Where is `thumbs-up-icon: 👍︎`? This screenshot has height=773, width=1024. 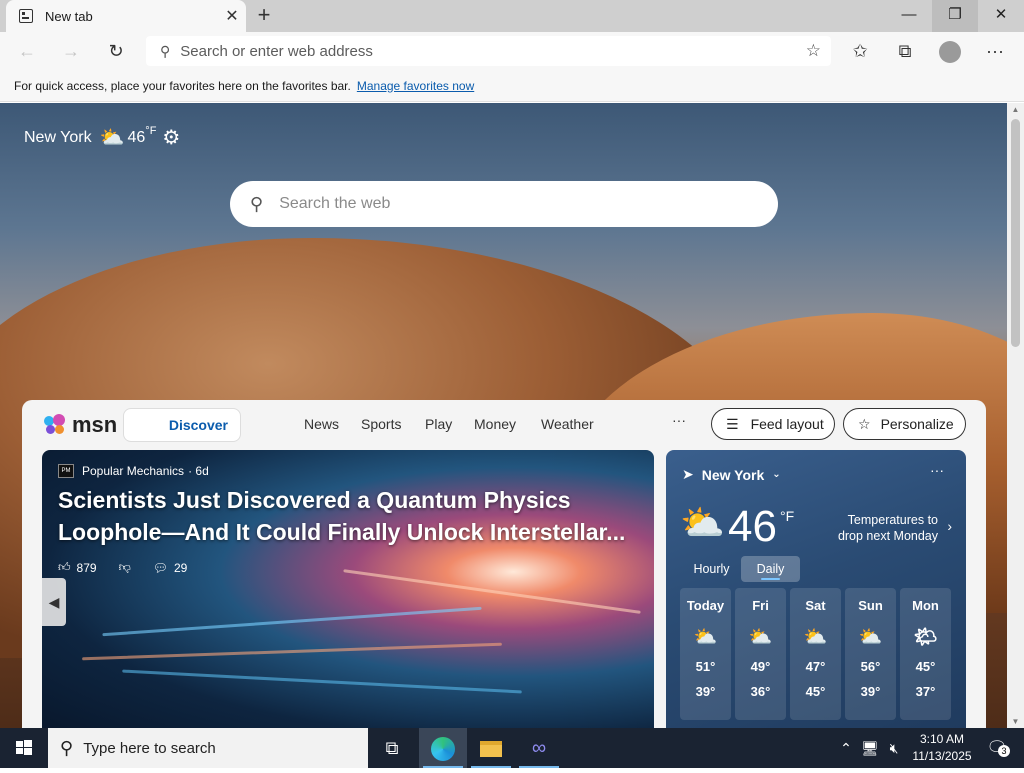
thumbs-up-icon: 👍︎ is located at coordinates (64, 567).